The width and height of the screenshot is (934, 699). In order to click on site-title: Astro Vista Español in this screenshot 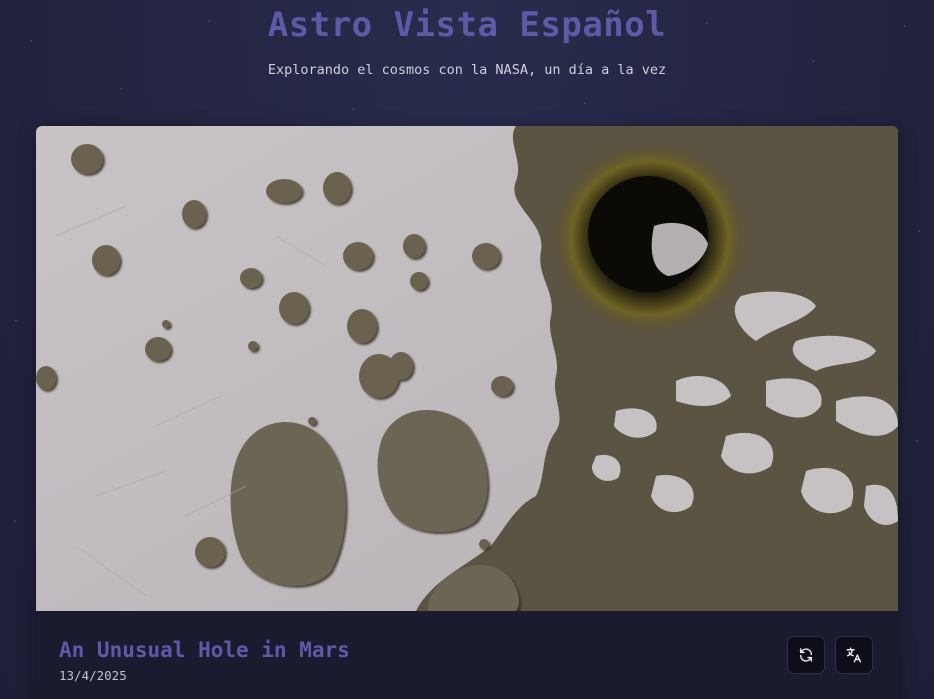, I will do `click(467, 25)`.